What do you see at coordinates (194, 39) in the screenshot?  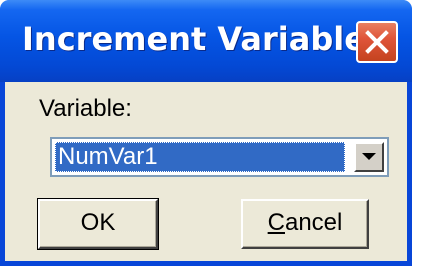 I see `window-title: Increment Variable` at bounding box center [194, 39].